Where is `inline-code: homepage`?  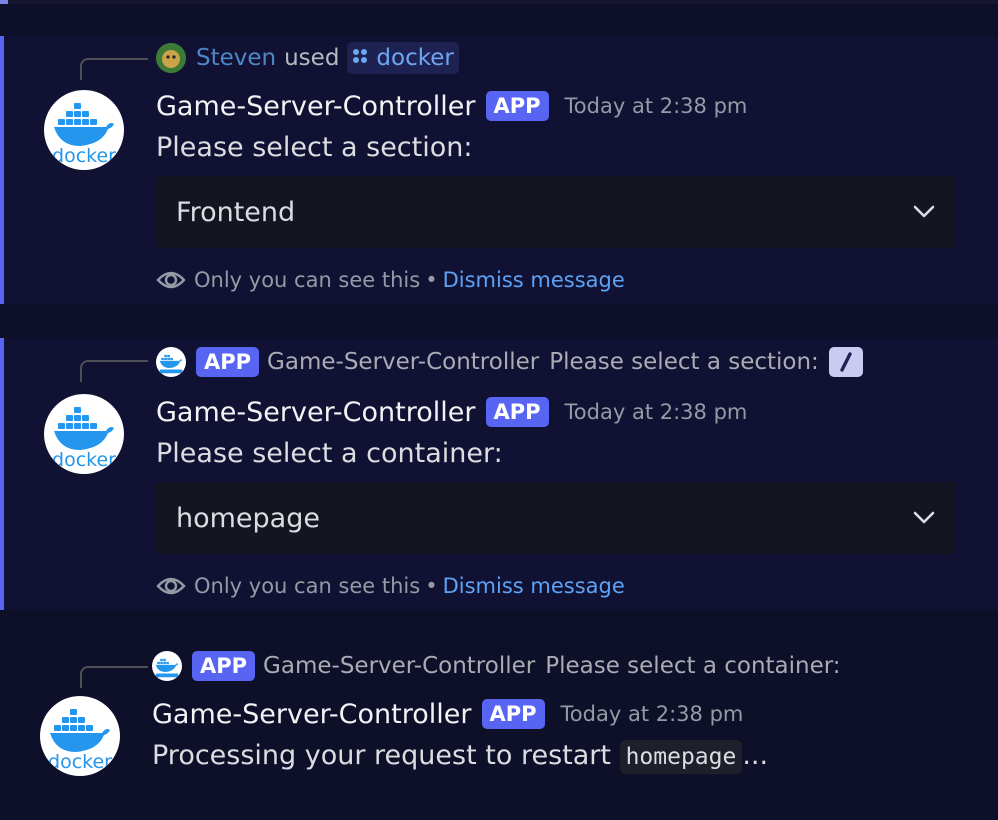
inline-code: homepage is located at coordinates (681, 757).